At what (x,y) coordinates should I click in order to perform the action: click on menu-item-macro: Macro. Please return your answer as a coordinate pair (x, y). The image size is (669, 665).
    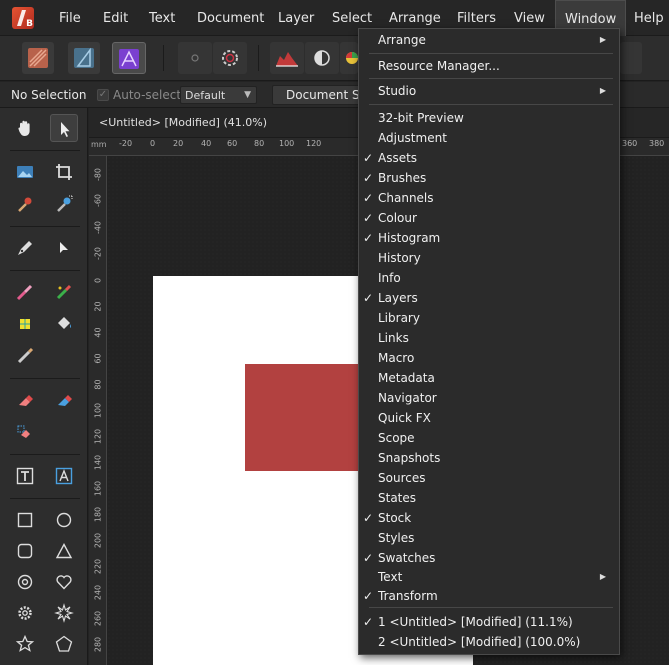
    Looking at the image, I should click on (489, 358).